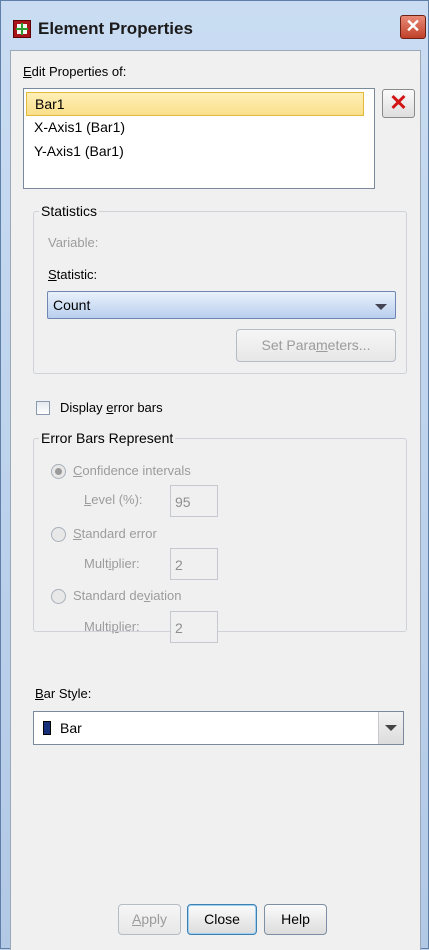  I want to click on level-input: 95, so click(194, 501).